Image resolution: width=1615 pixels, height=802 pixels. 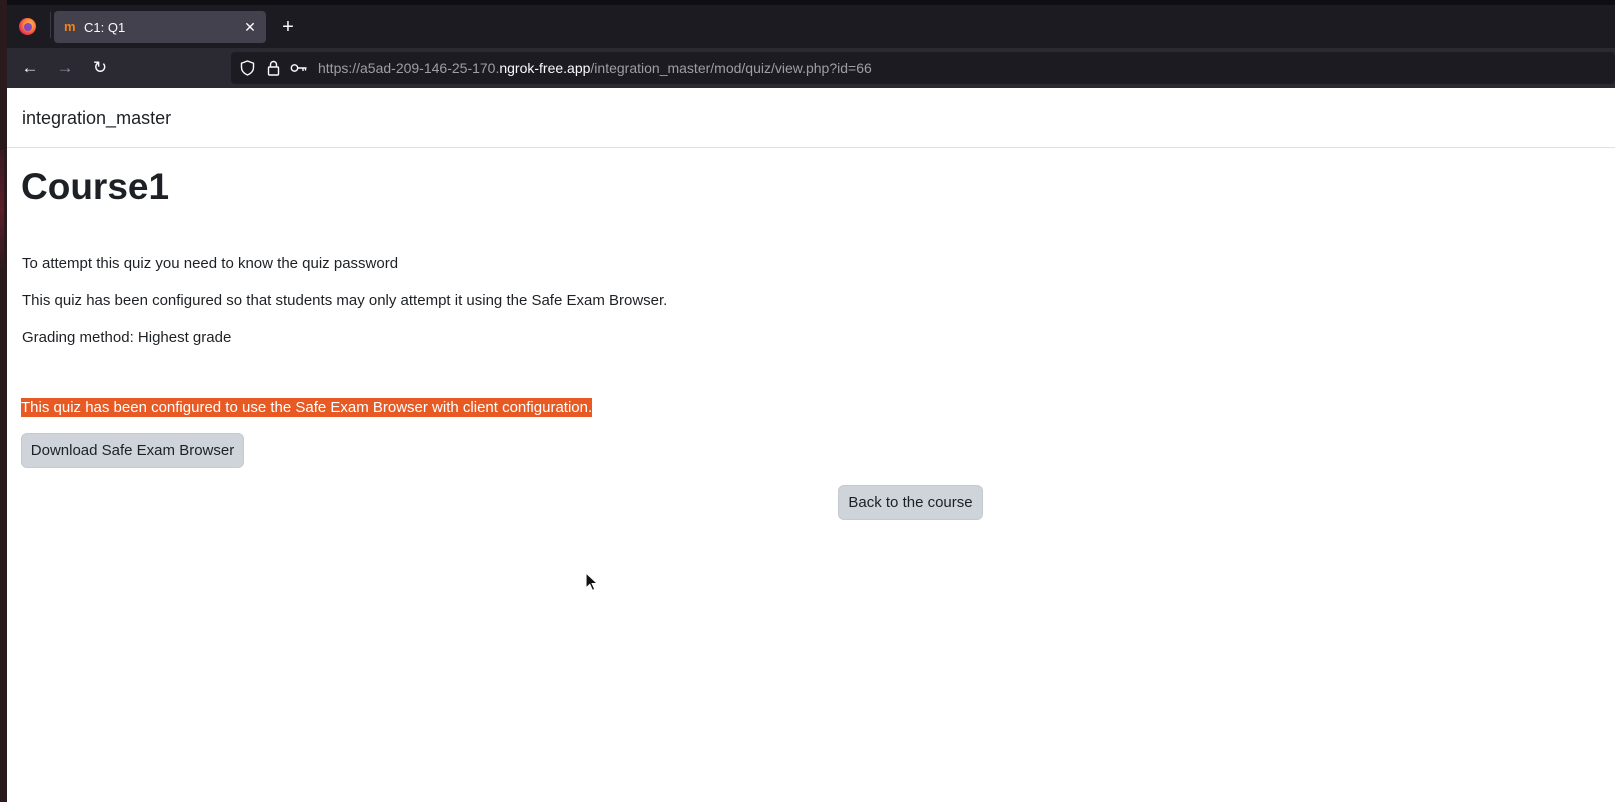 I want to click on url-host: ngrok-free.app, so click(x=545, y=68).